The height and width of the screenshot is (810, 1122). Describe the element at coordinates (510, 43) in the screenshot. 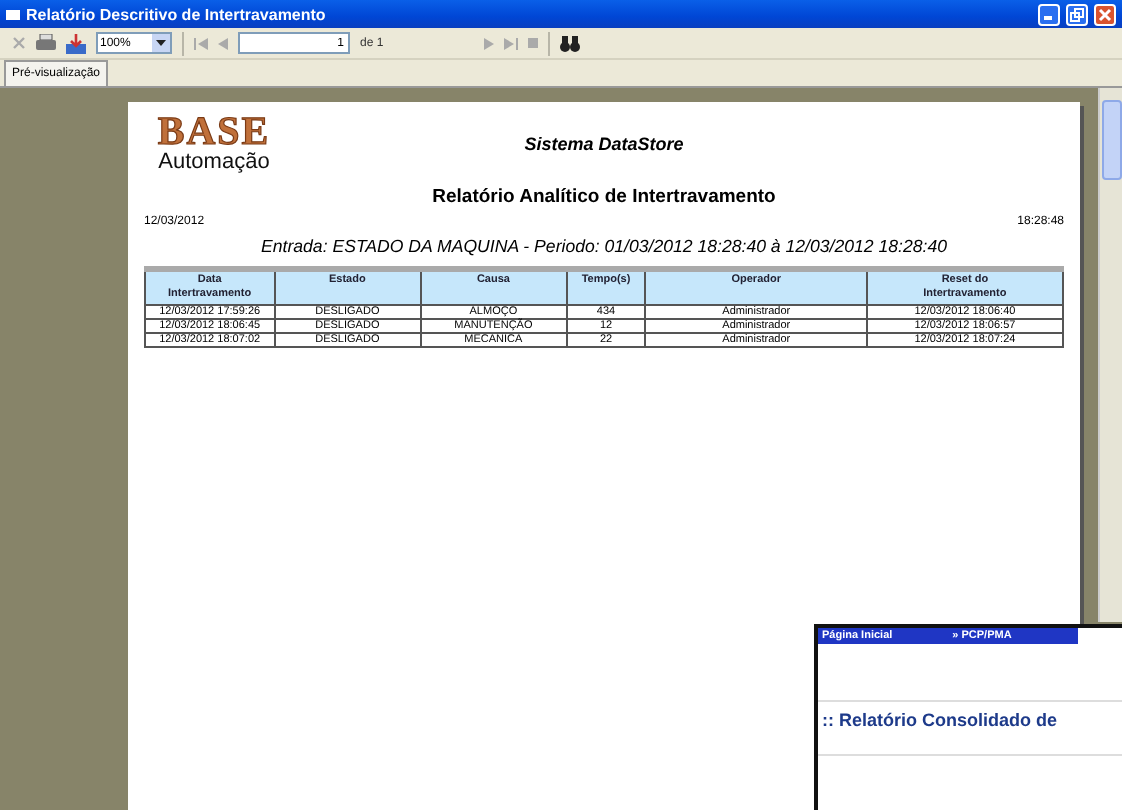

I see `last-page-icon` at that location.